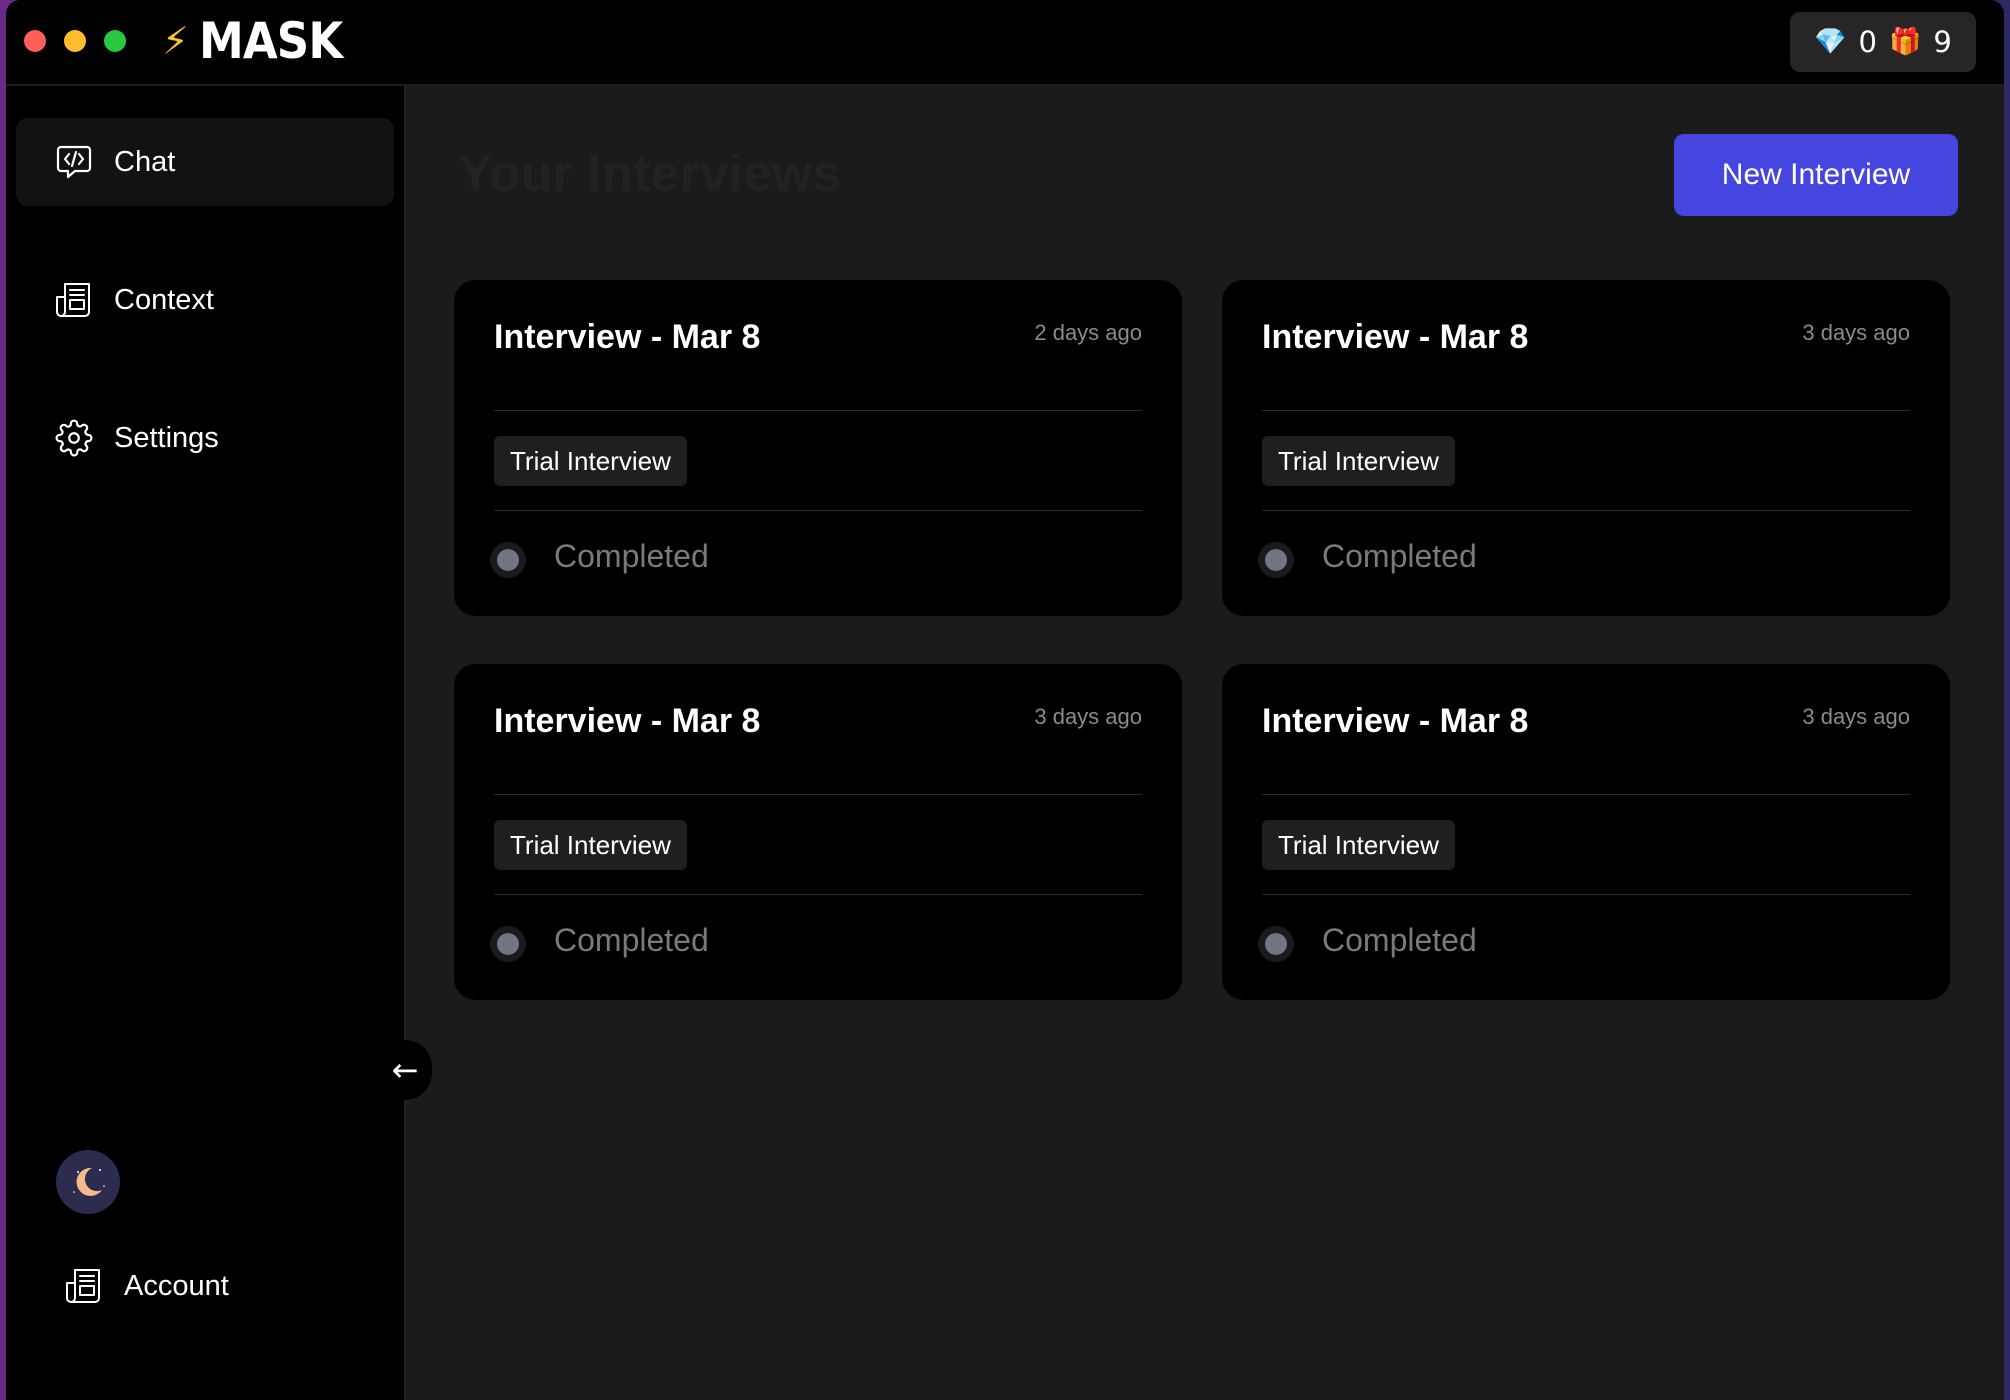 The width and height of the screenshot is (2010, 1400). What do you see at coordinates (1816, 175) in the screenshot?
I see `new-interview-button: New Interview` at bounding box center [1816, 175].